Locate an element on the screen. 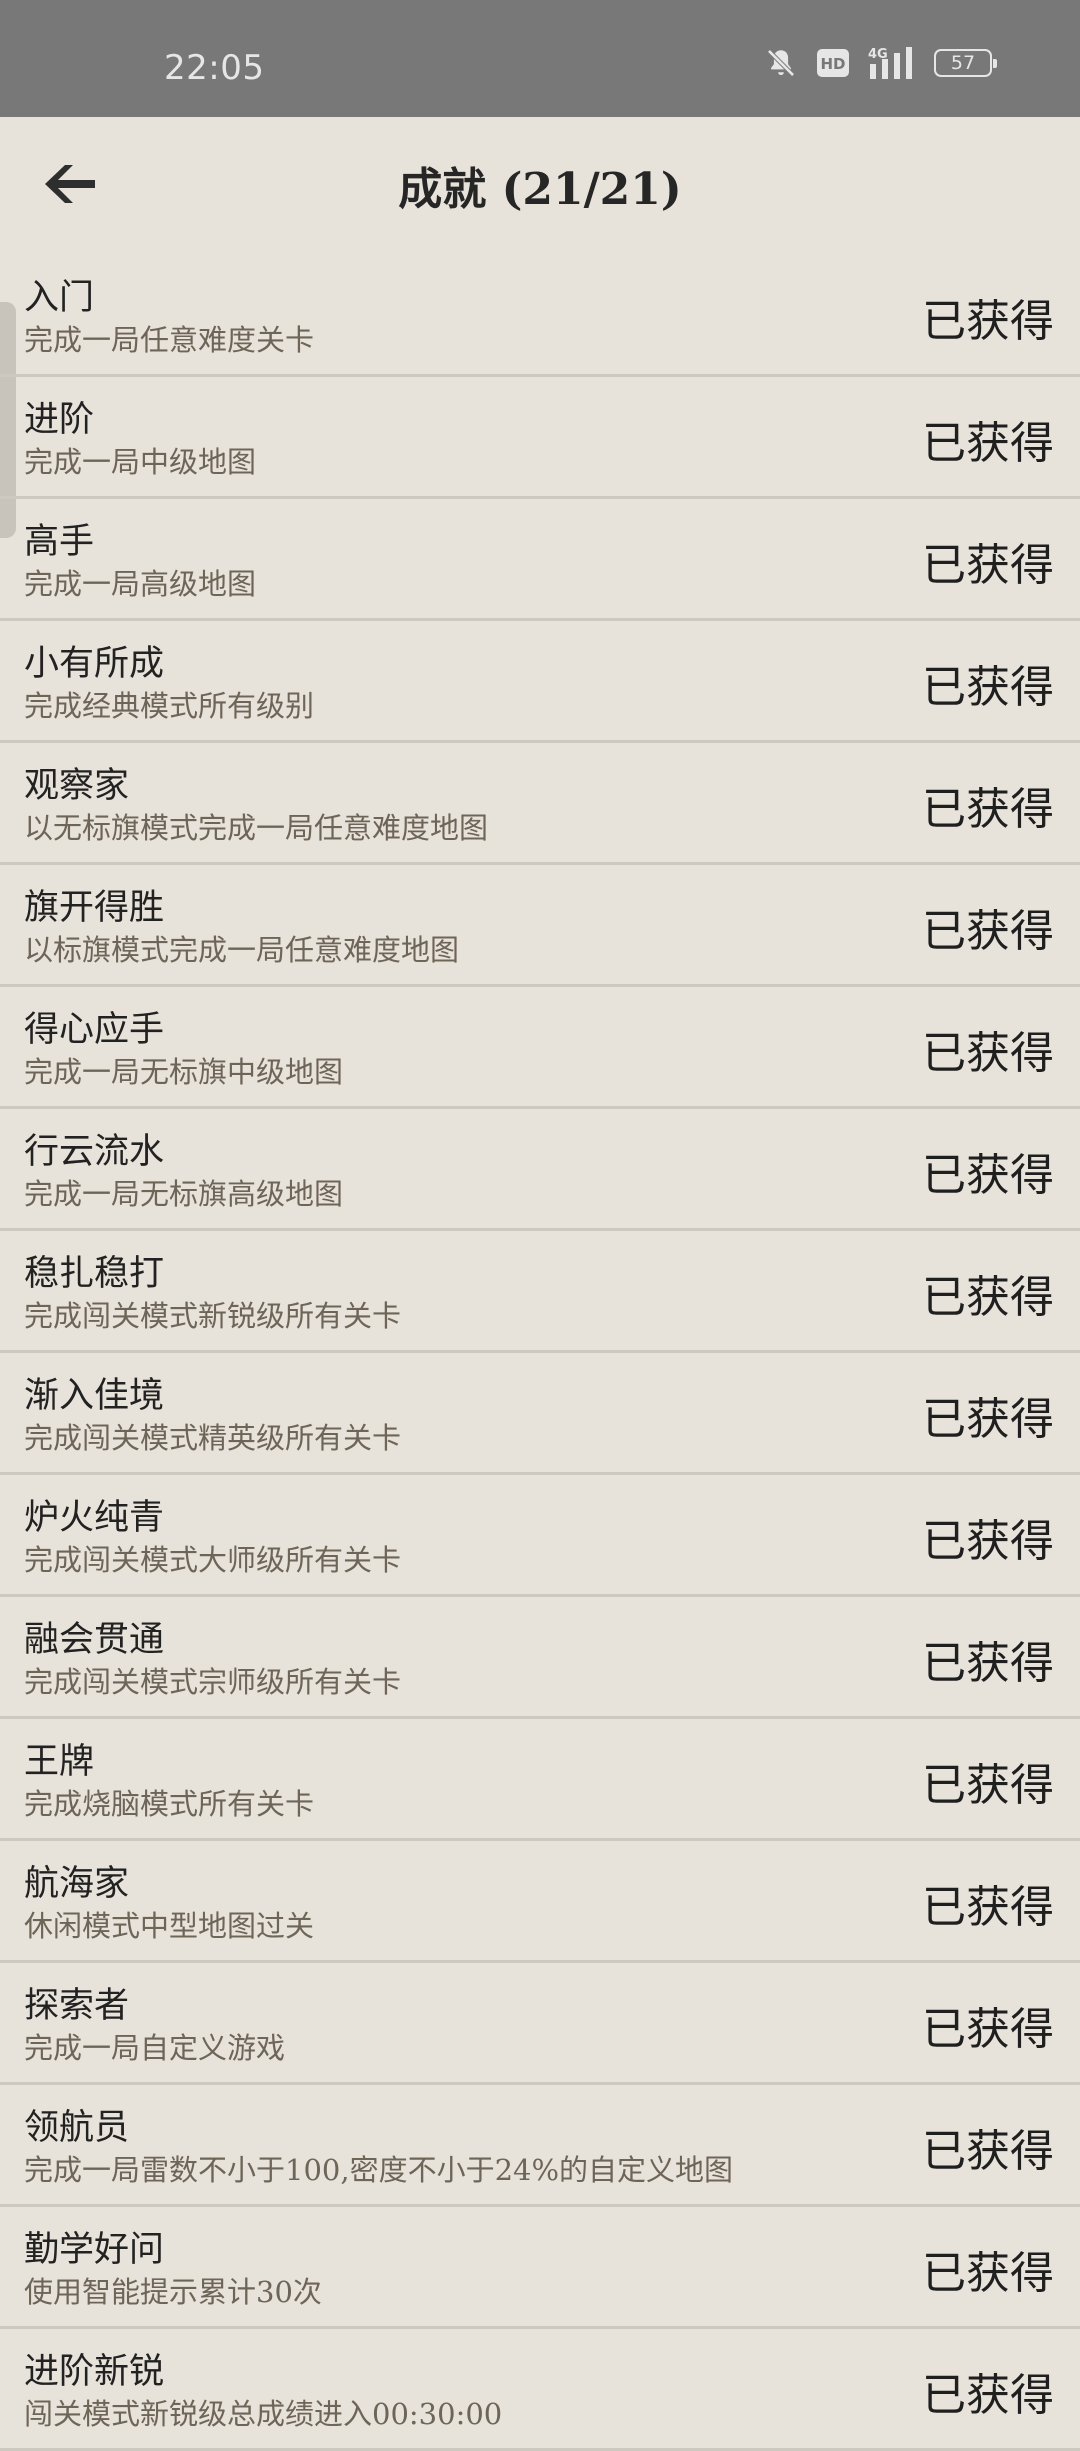 The image size is (1080, 2451). status-bar: 22:05 HD 4G 57 is located at coordinates (540, 58).